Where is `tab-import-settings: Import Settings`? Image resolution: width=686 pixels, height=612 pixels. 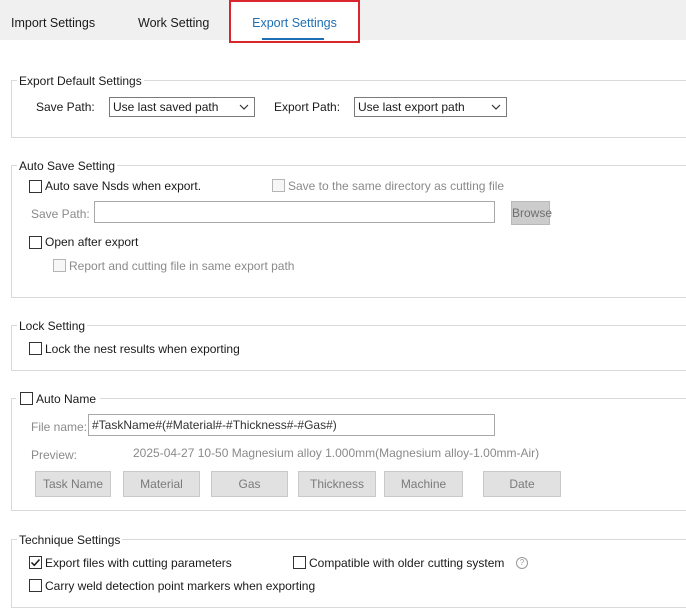
tab-import-settings: Import Settings is located at coordinates (53, 20).